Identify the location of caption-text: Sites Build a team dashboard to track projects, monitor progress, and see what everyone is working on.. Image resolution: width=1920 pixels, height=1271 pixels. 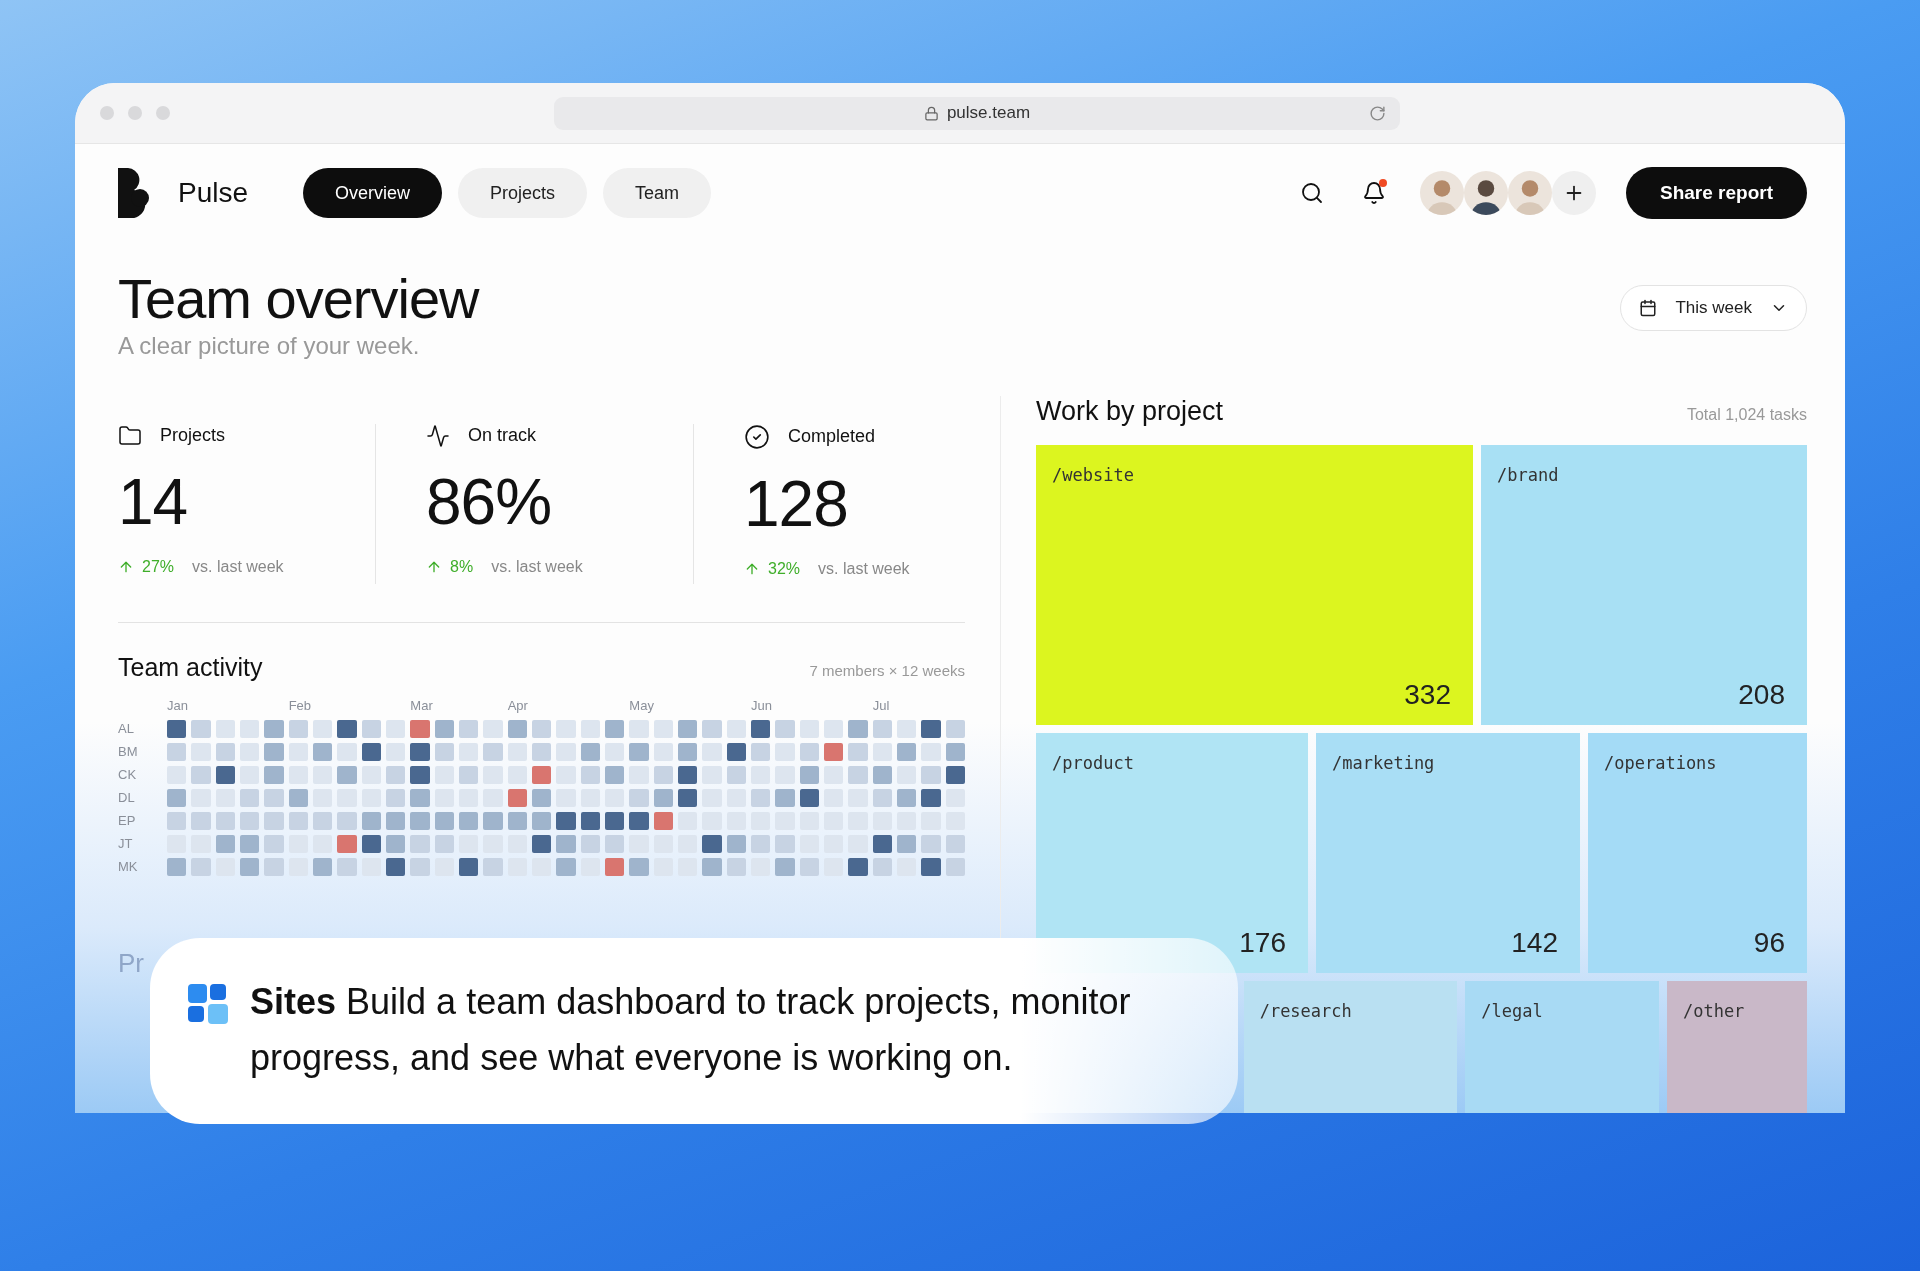
(691, 1030).